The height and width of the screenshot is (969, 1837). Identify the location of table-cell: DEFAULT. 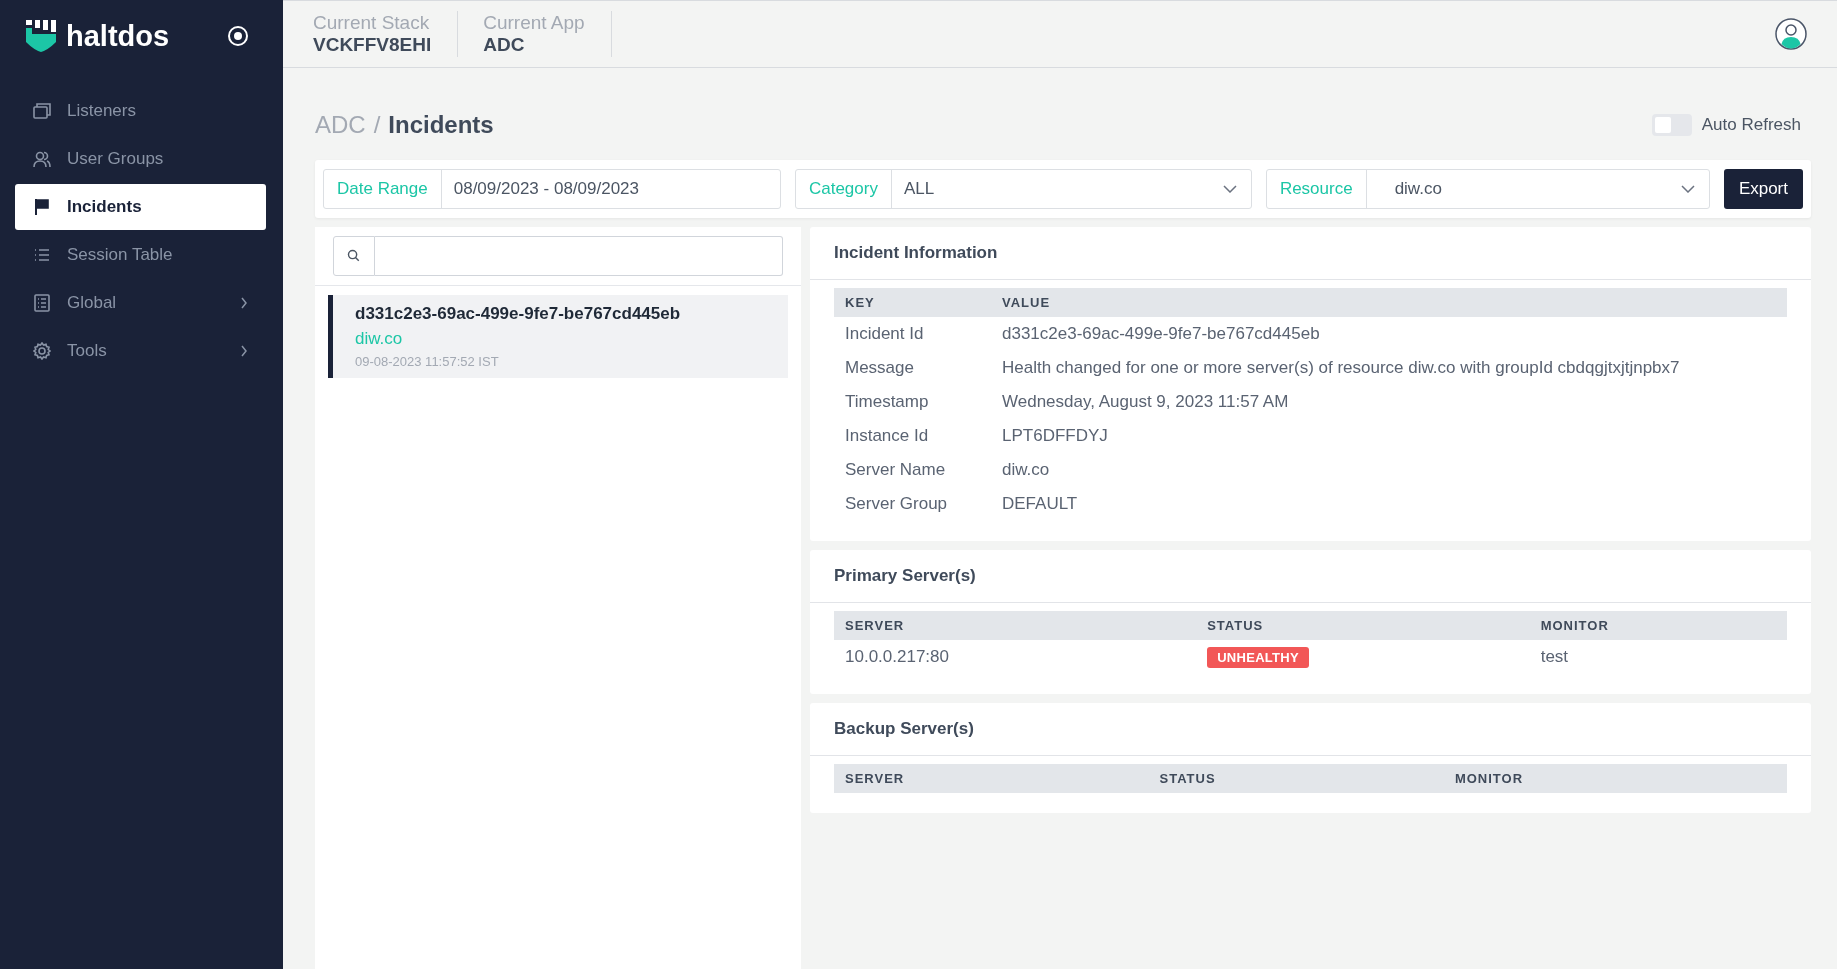
(1040, 503).